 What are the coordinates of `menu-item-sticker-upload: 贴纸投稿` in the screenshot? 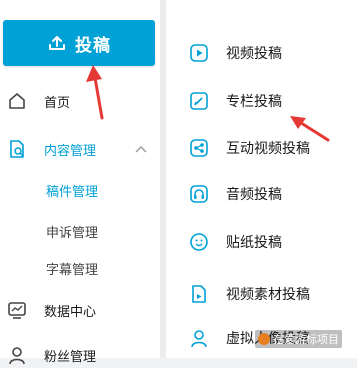 It's located at (261, 242).